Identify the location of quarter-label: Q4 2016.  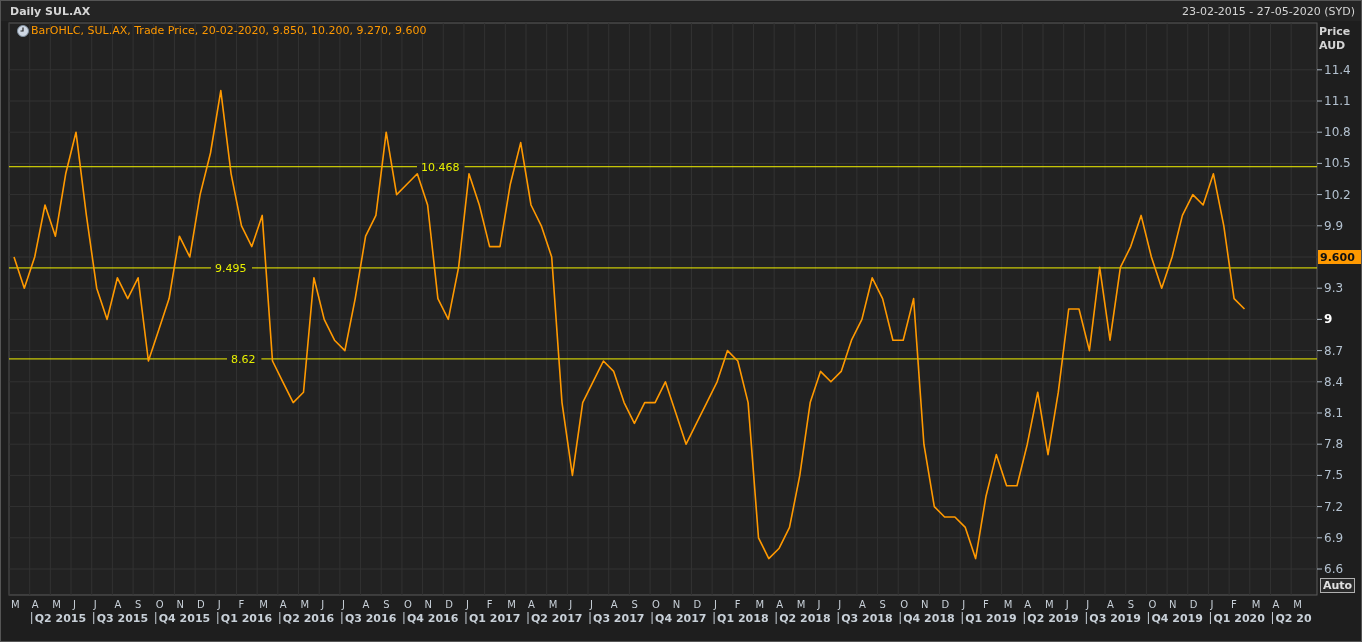
(432, 618).